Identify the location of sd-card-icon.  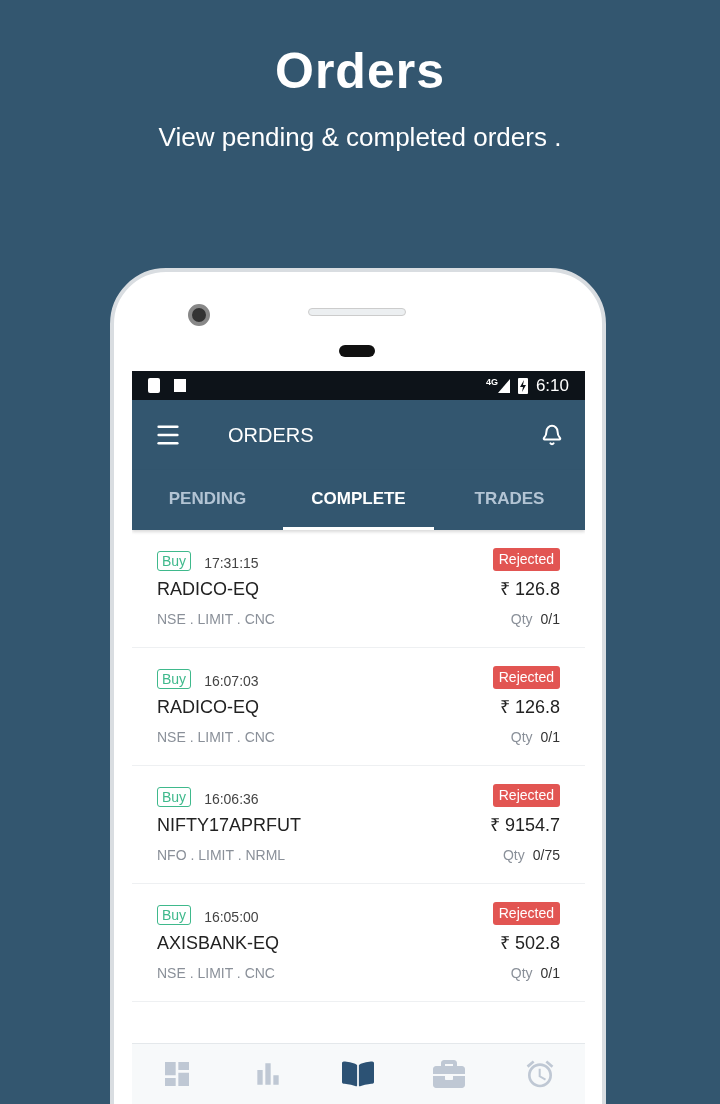
(154, 385).